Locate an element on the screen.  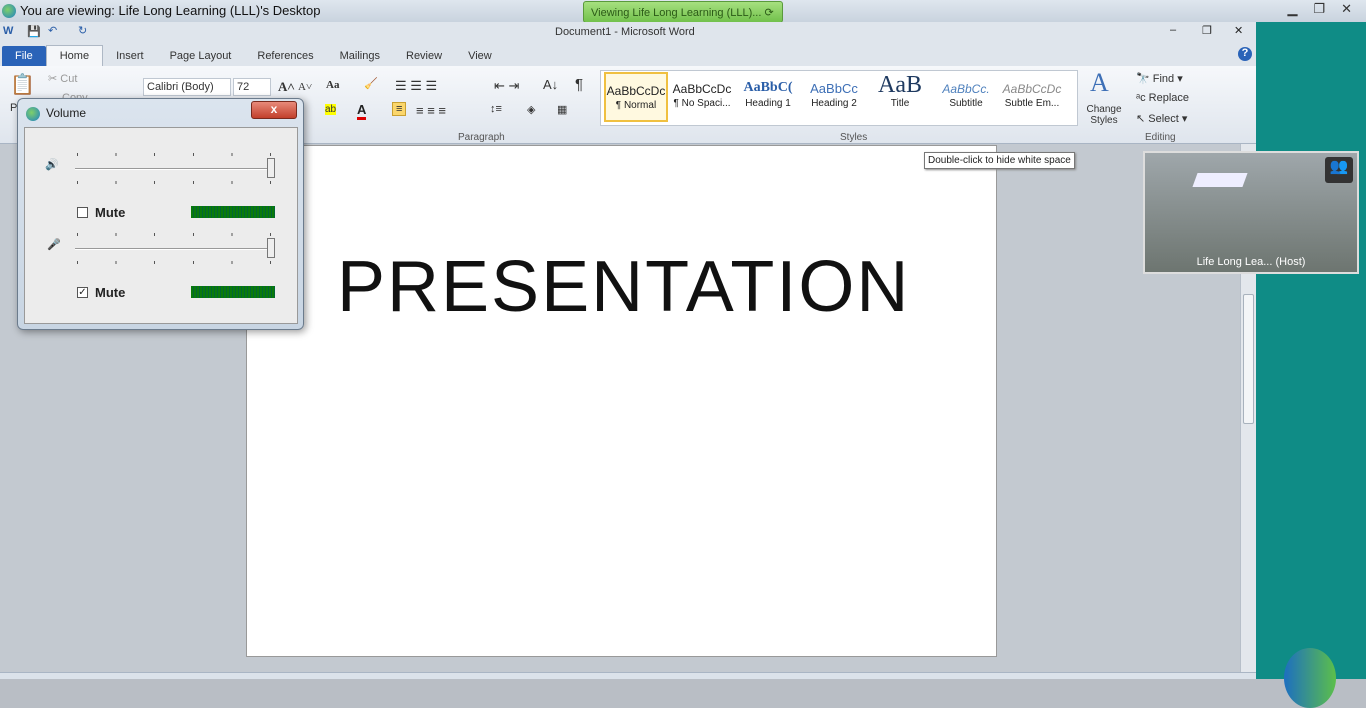
borders-icon: ▦ is located at coordinates (562, 109).